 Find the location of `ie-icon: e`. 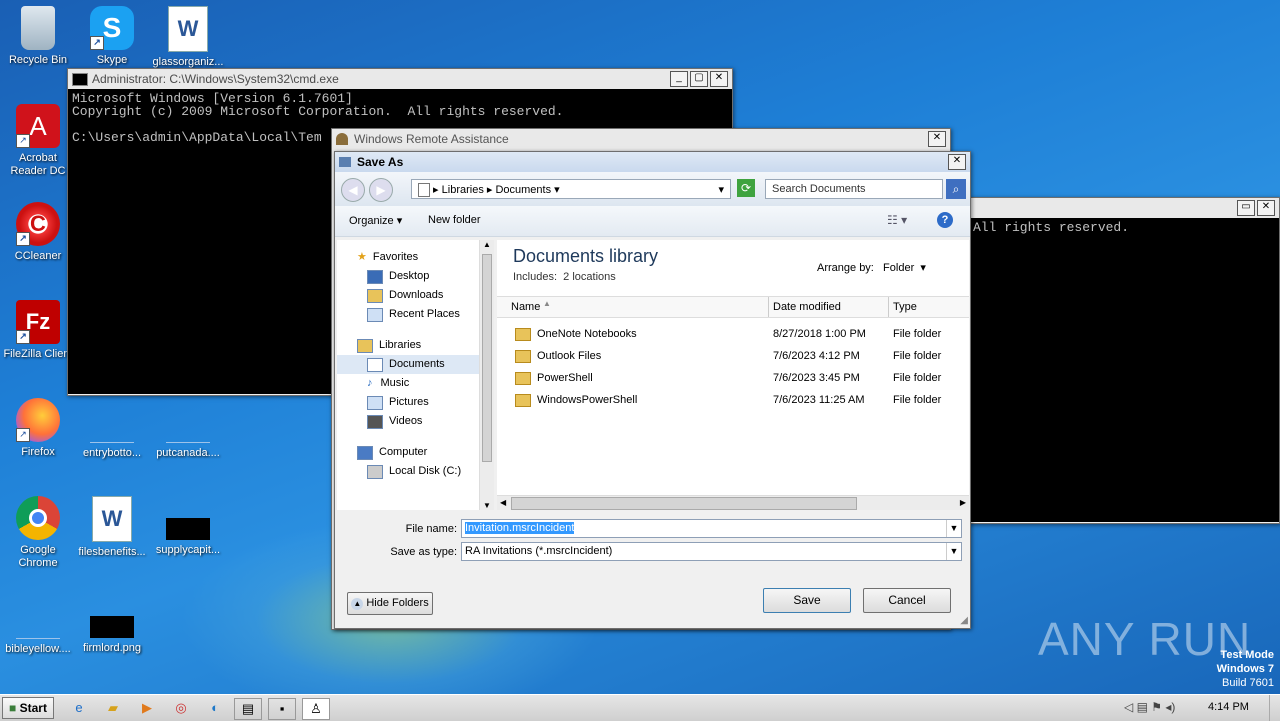

ie-icon: e is located at coordinates (79, 708).